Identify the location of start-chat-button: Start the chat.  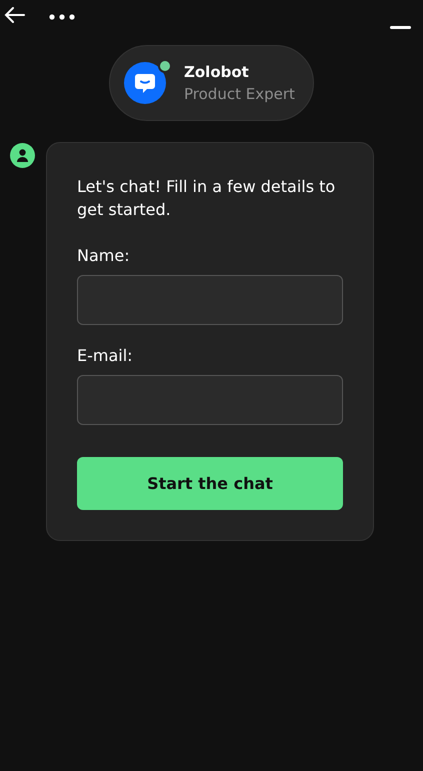
(210, 483).